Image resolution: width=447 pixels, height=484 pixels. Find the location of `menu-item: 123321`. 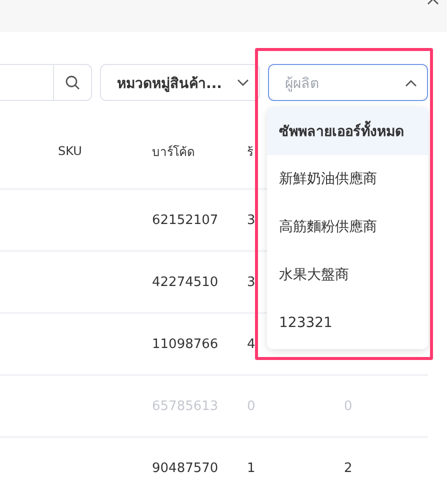

menu-item: 123321 is located at coordinates (347, 323).